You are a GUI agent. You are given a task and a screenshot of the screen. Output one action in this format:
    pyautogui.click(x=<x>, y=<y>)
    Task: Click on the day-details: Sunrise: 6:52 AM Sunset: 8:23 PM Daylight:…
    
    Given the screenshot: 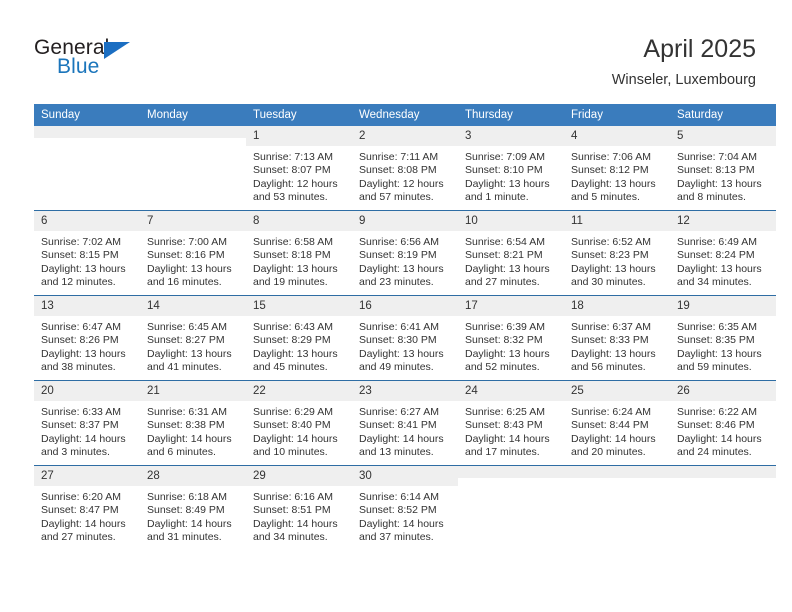 What is the action you would take?
    pyautogui.click(x=617, y=260)
    